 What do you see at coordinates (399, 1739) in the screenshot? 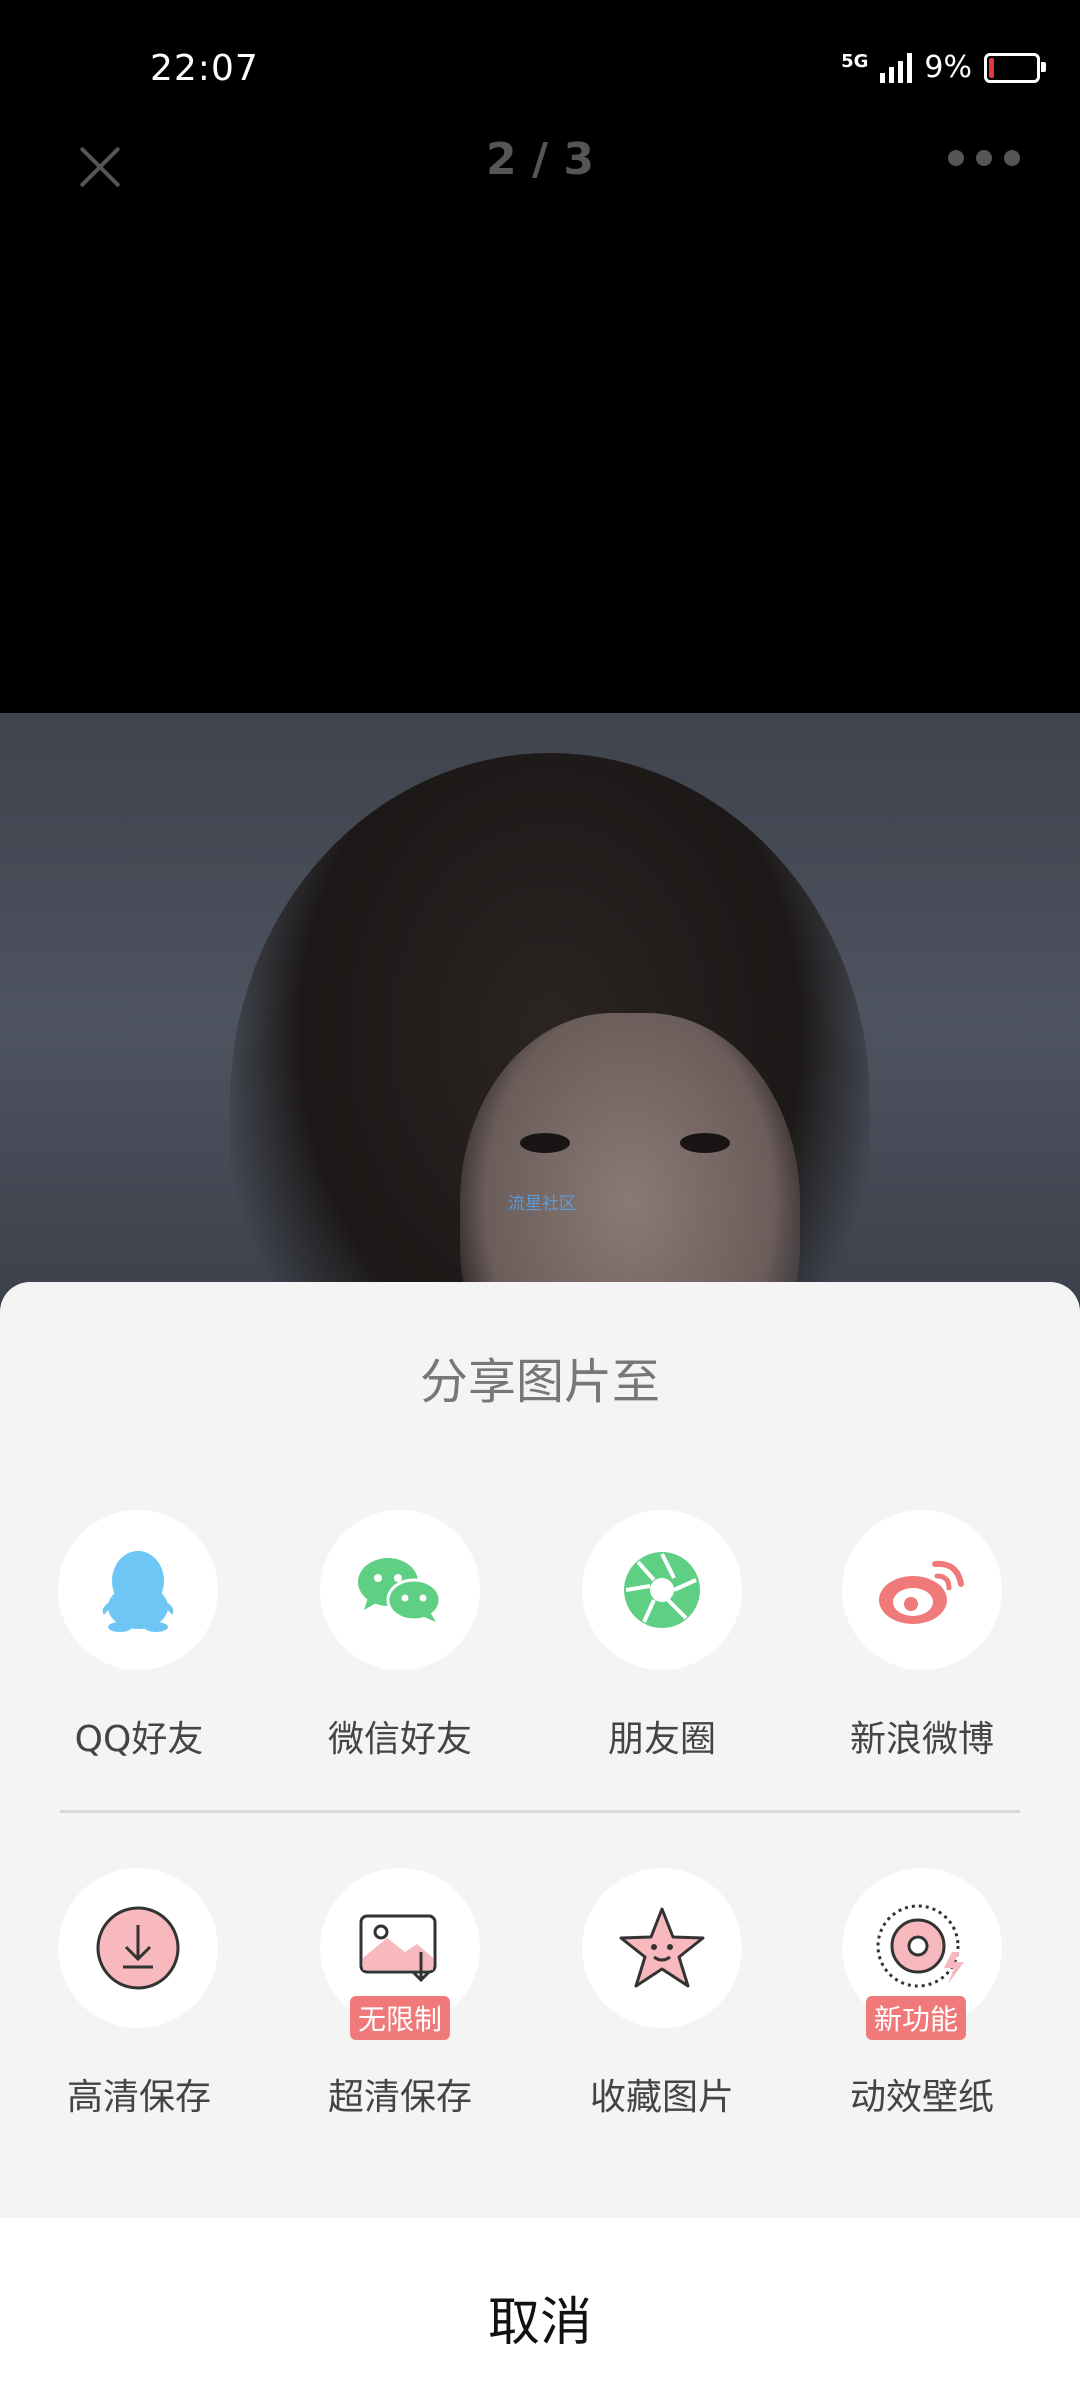
I see `share-wechat-label: 微信好友` at bounding box center [399, 1739].